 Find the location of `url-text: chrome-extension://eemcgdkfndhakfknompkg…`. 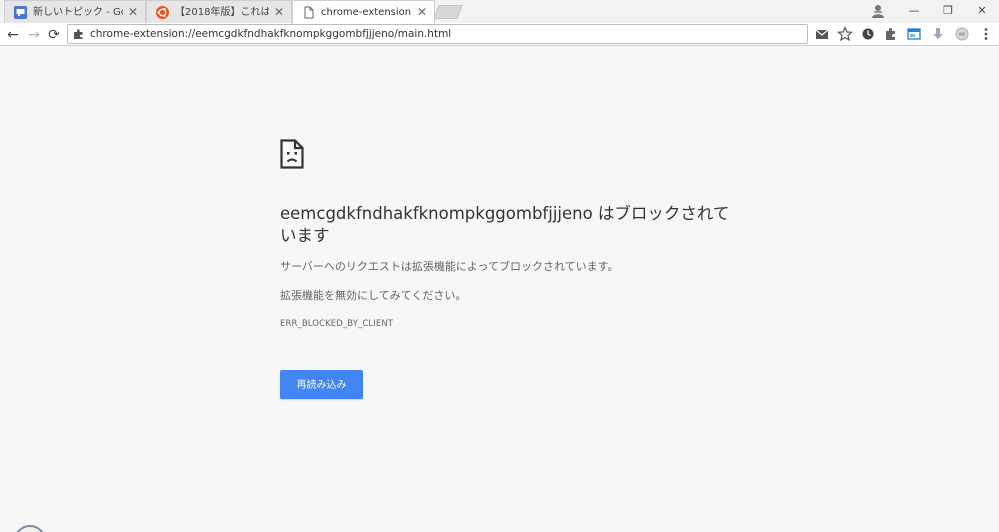

url-text: chrome-extension://eemcgdkfndhakfknompkg… is located at coordinates (271, 34).